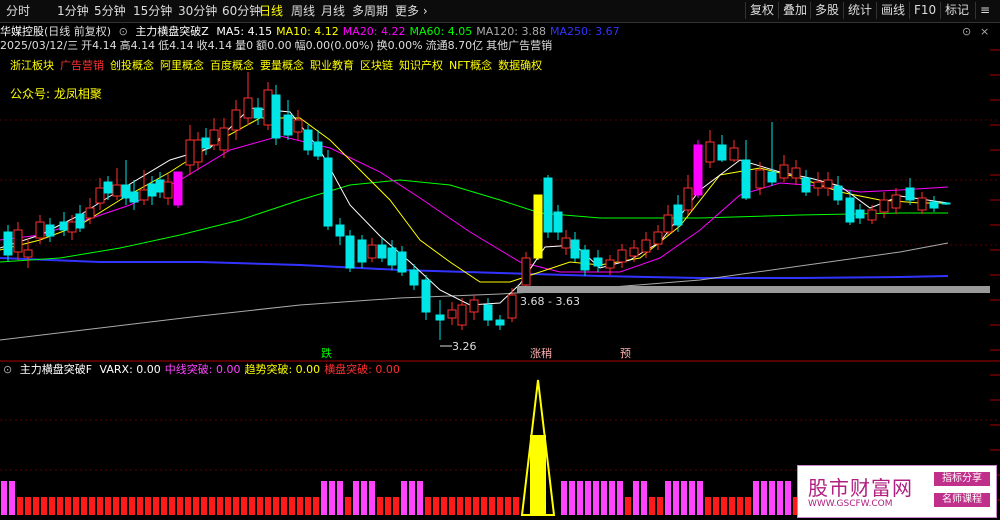  Describe the element at coordinates (241, 11) in the screenshot. I see `period-tab-60min: 60分钟` at that location.